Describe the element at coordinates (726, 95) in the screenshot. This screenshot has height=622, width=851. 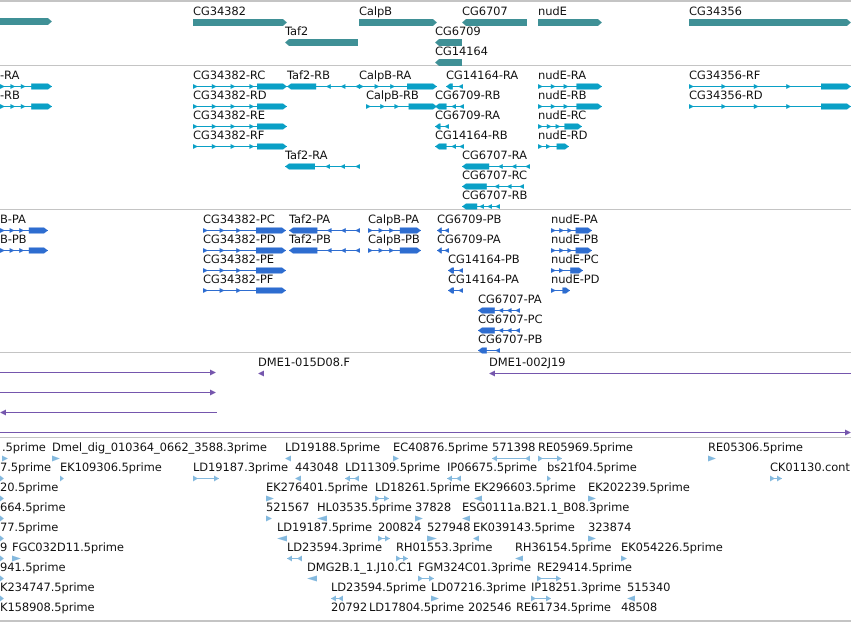
I see `transcript-label: CG34356-RD` at that location.